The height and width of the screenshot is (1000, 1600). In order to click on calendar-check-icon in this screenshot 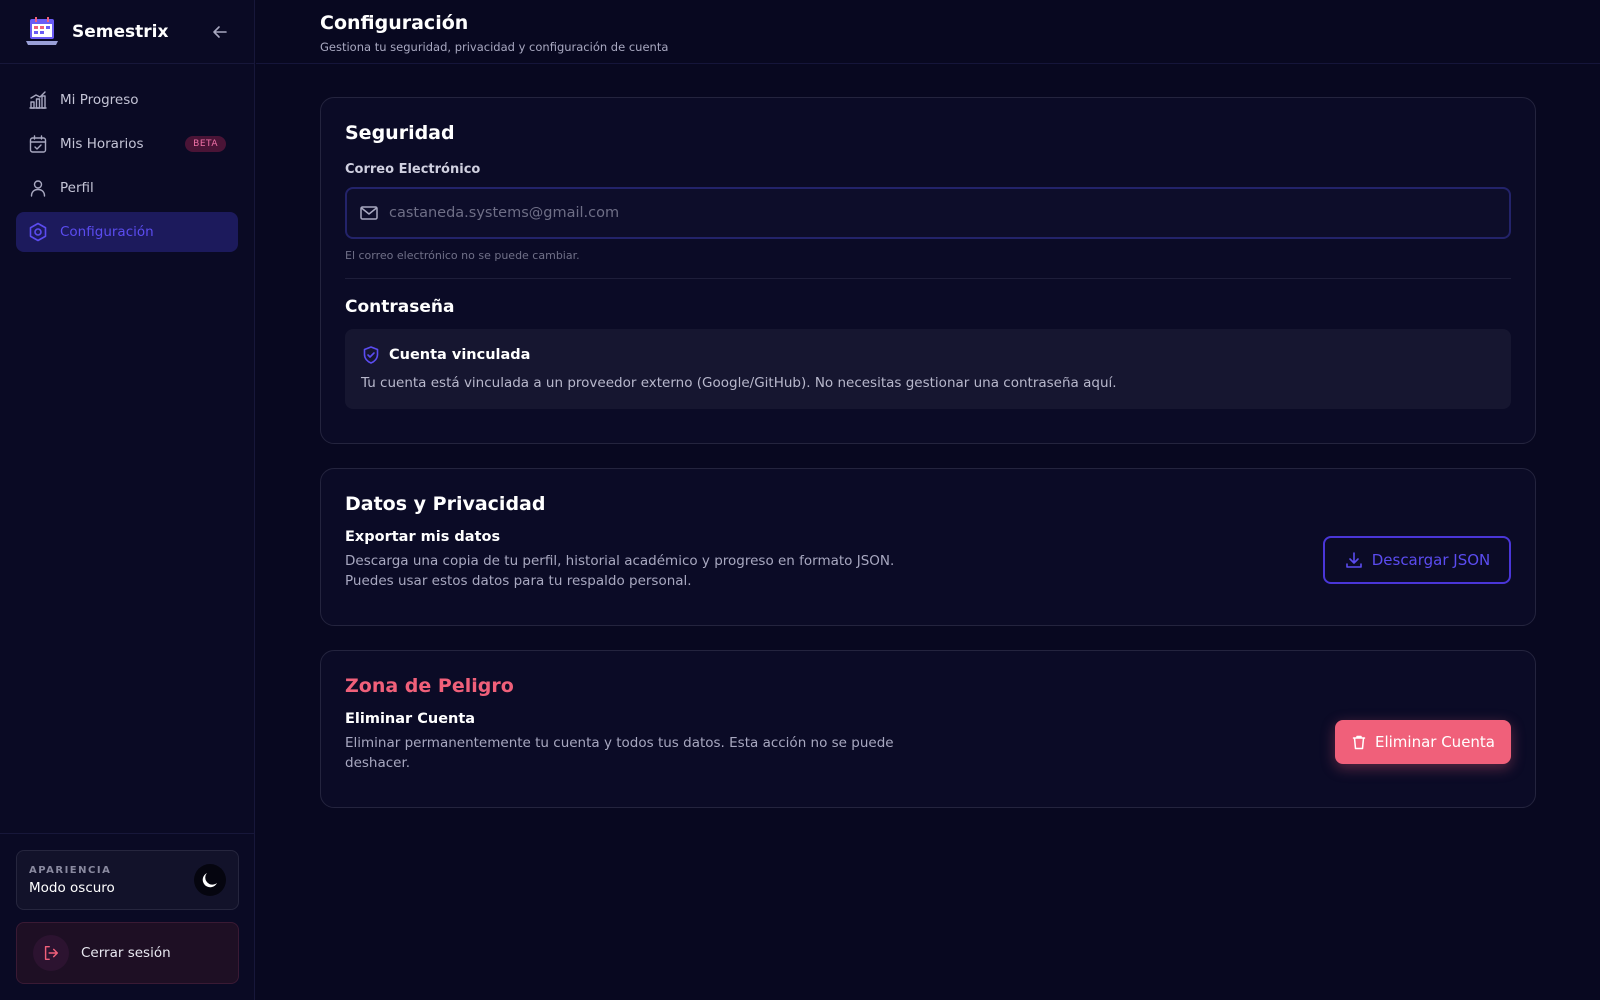, I will do `click(38, 144)`.